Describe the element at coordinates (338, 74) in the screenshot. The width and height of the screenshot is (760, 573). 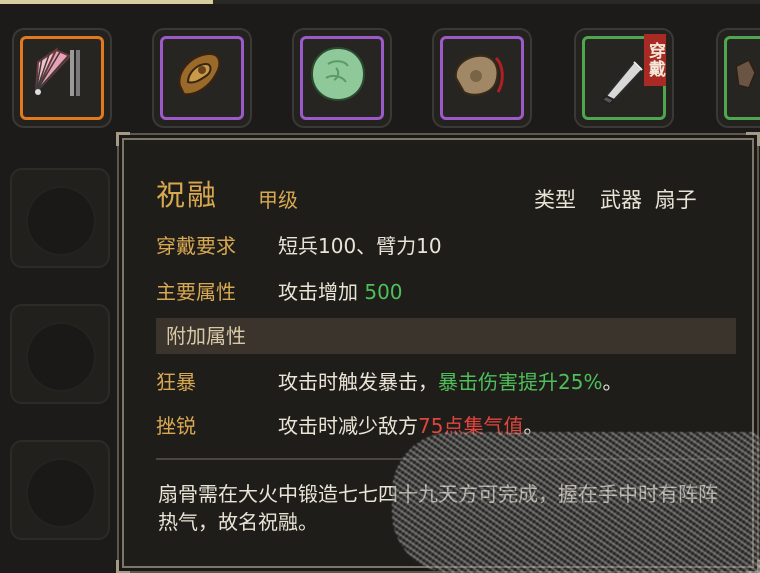
I see `jade-stone-icon` at that location.